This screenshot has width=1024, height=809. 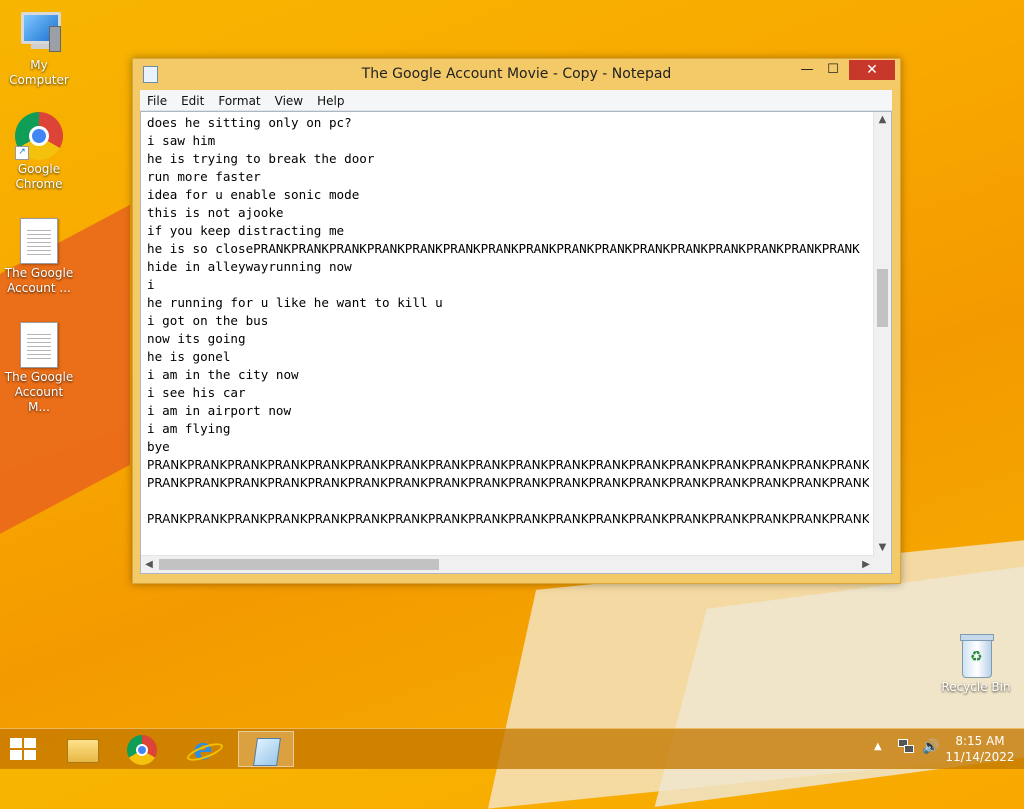 I want to click on menu-edit: Edit, so click(x=192, y=101).